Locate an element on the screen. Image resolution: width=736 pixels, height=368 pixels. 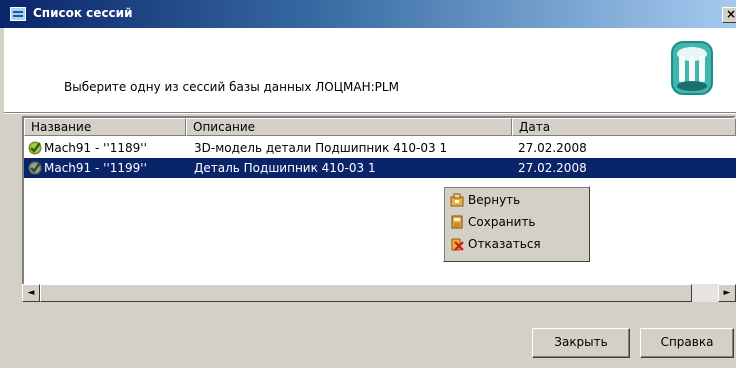
close-button: Закрыть is located at coordinates (581, 343).